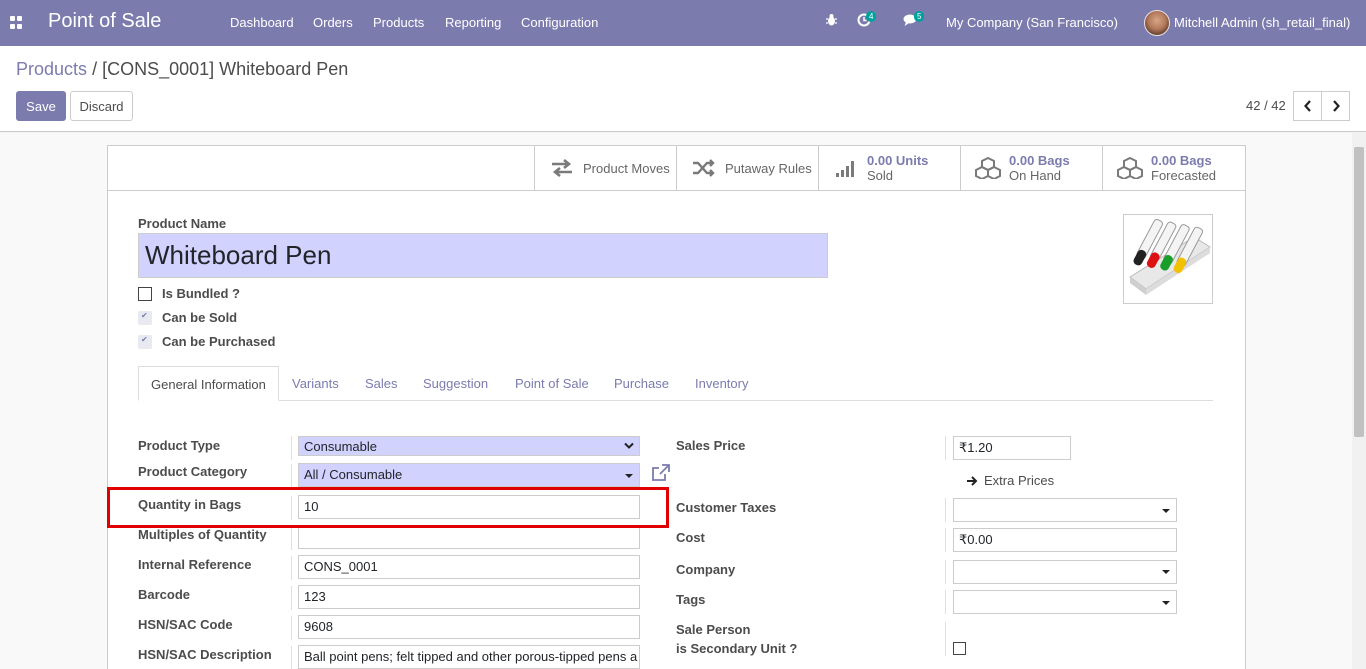 This screenshot has width=1366, height=669. I want to click on vertical-scrollbar, so click(1359, 401).